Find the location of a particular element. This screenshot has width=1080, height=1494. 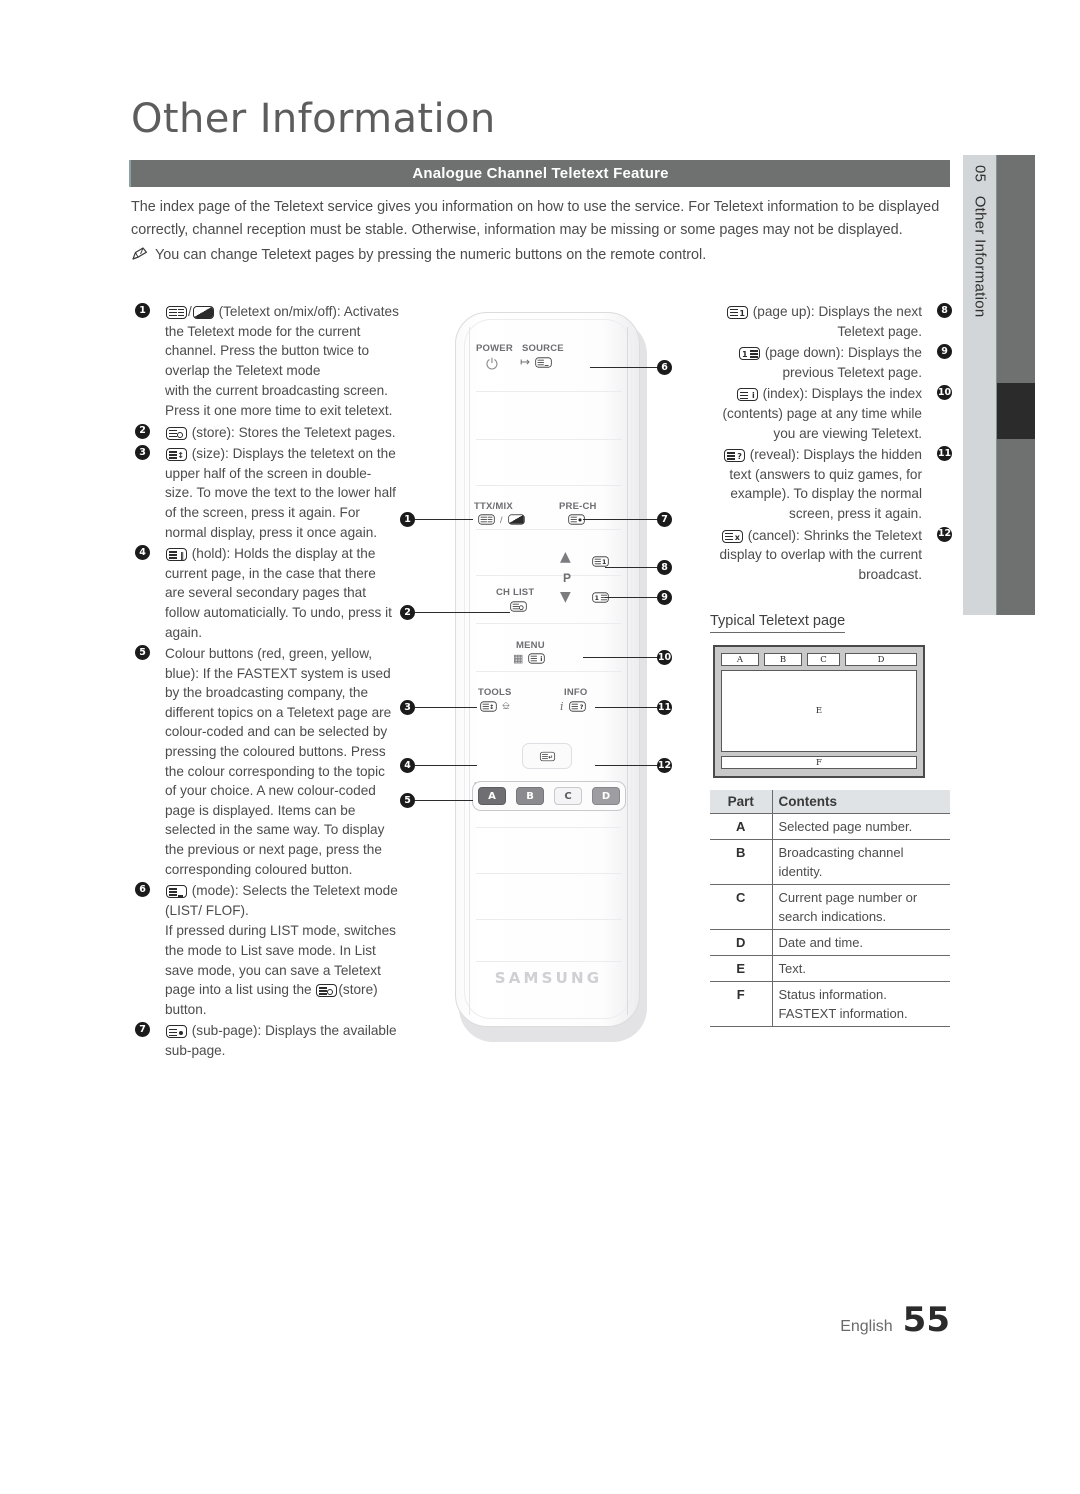

chapter-side-marker is located at coordinates (1016, 411).